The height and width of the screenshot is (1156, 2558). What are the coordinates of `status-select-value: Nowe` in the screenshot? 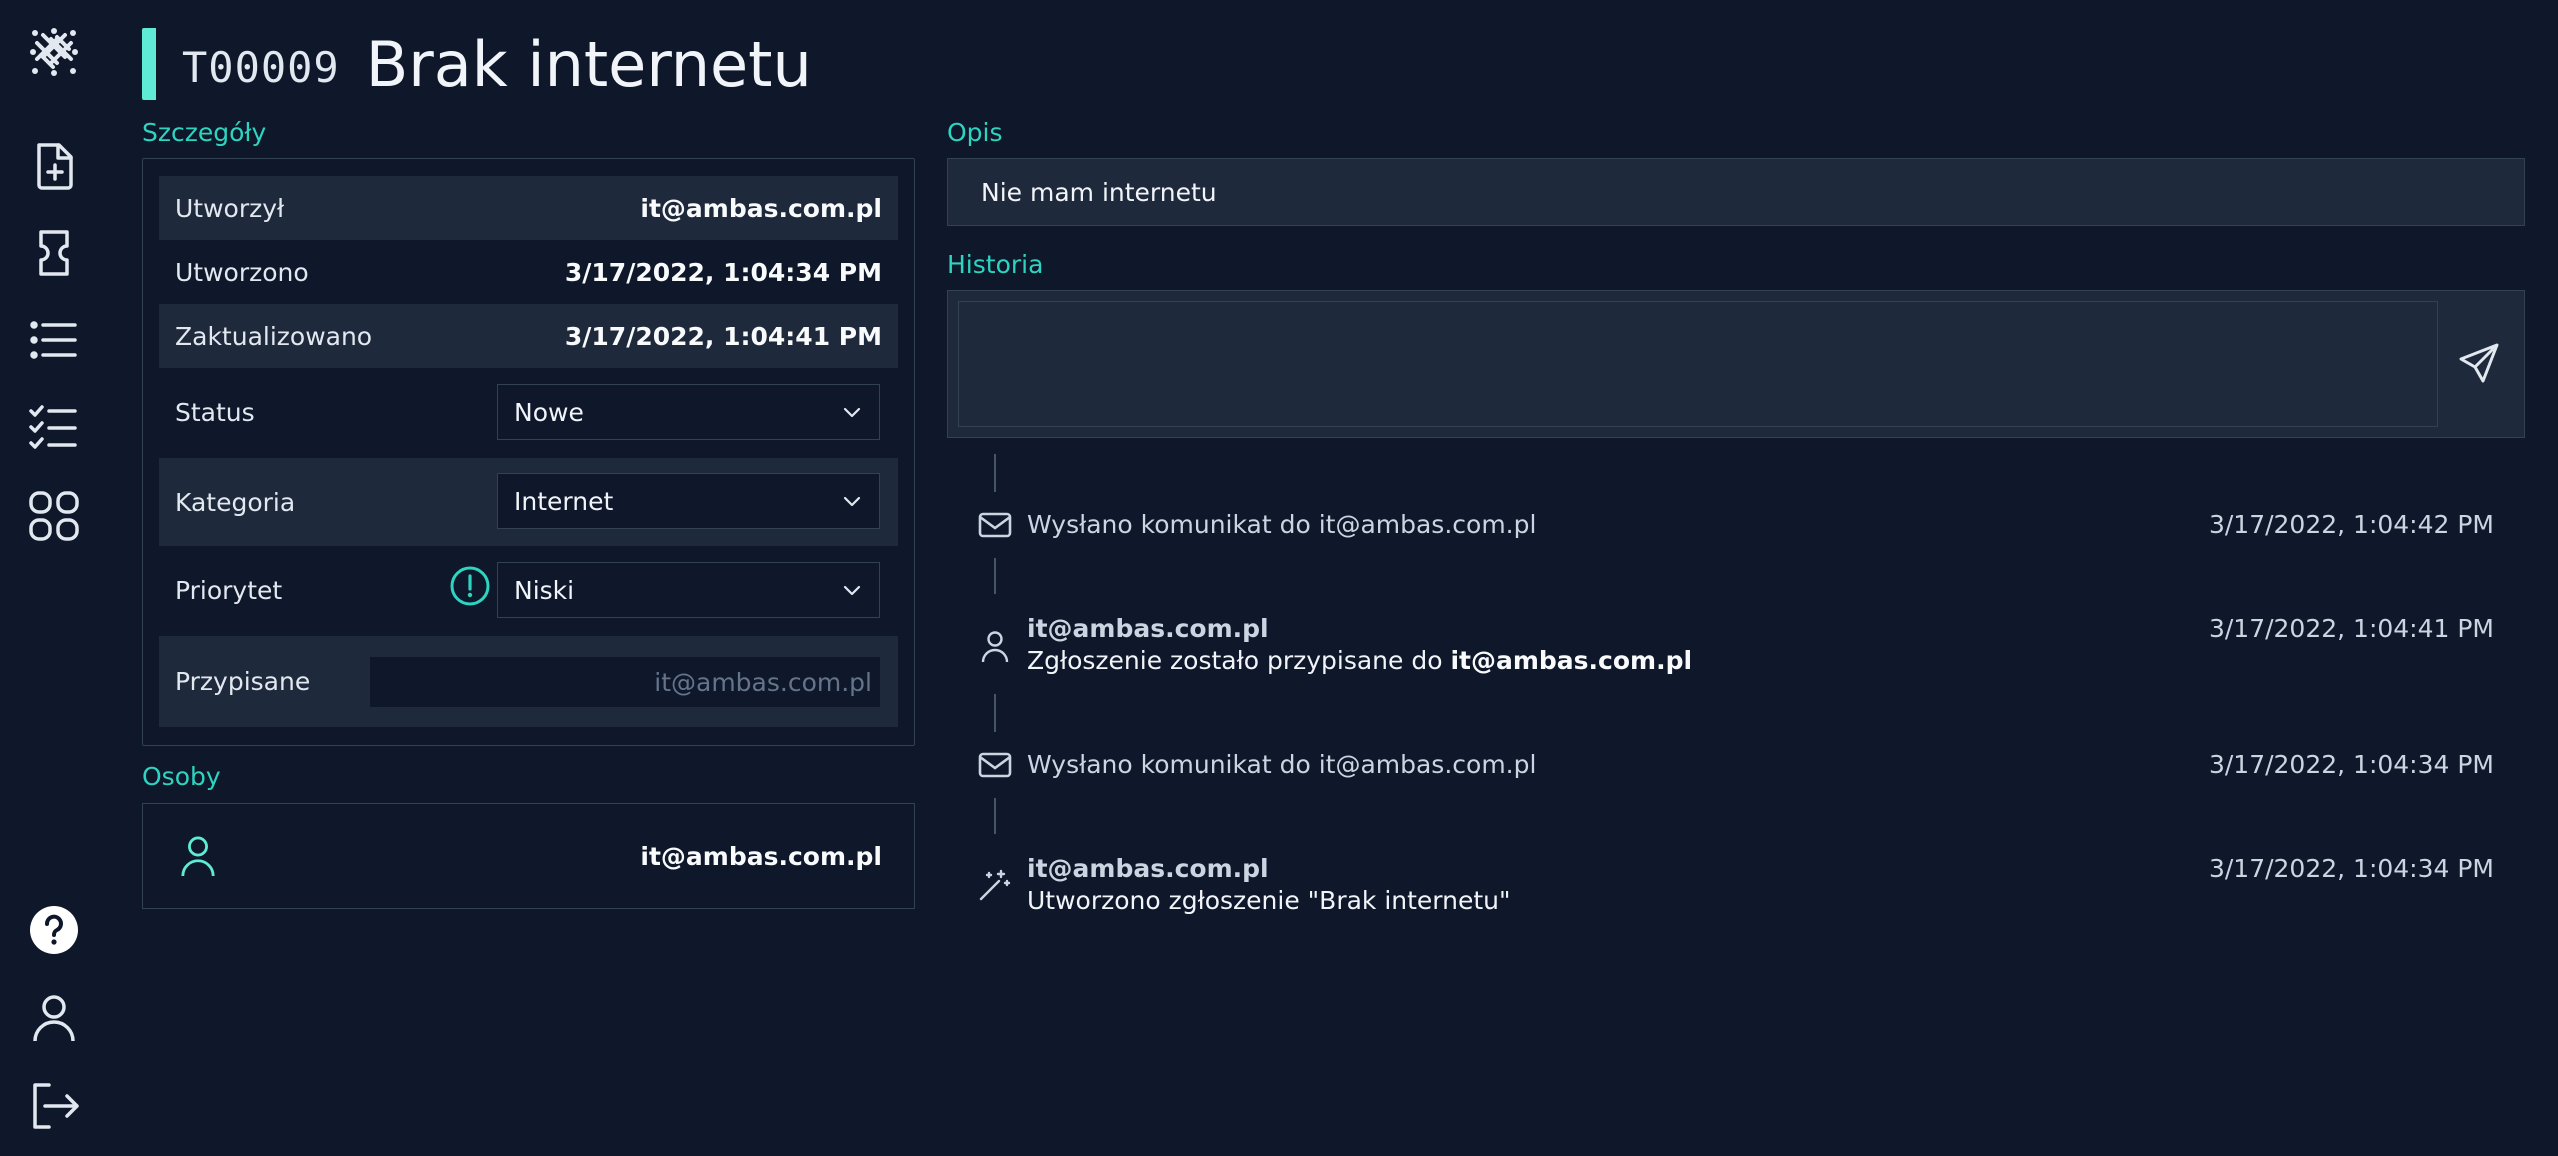 It's located at (549, 412).